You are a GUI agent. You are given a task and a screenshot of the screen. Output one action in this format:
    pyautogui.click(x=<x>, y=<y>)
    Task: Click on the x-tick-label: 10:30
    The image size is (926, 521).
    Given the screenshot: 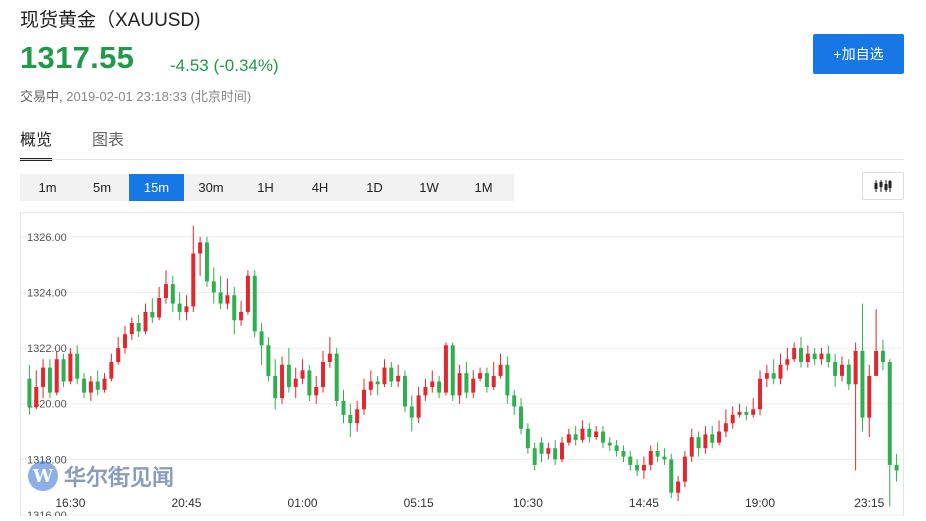 What is the action you would take?
    pyautogui.click(x=528, y=503)
    